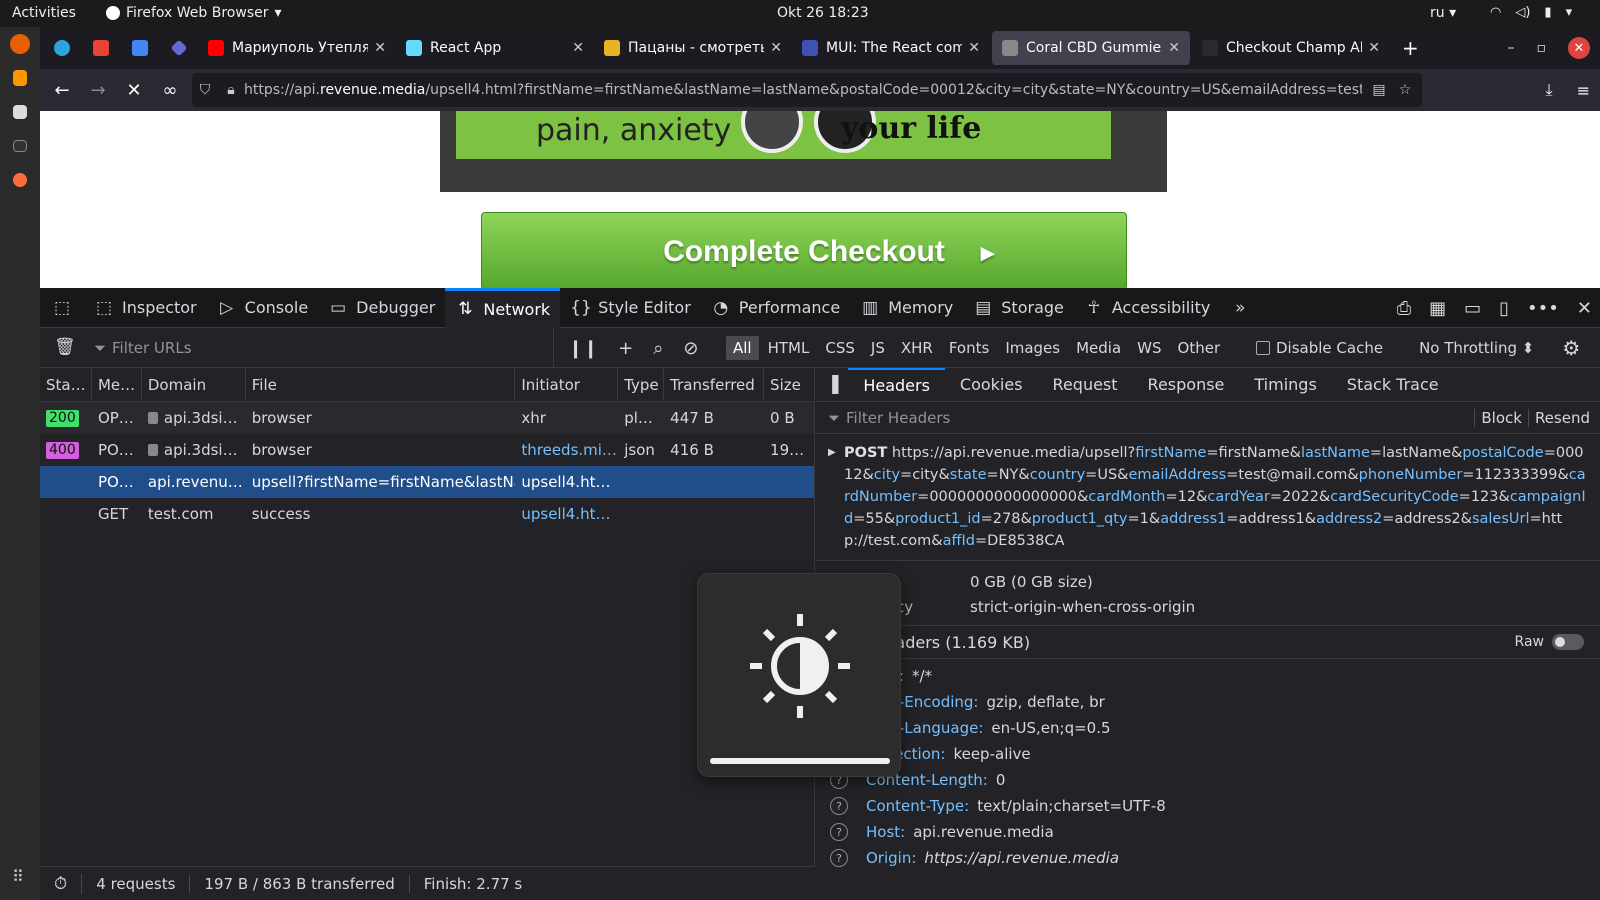  I want to click on activities-button: Activities, so click(44, 13).